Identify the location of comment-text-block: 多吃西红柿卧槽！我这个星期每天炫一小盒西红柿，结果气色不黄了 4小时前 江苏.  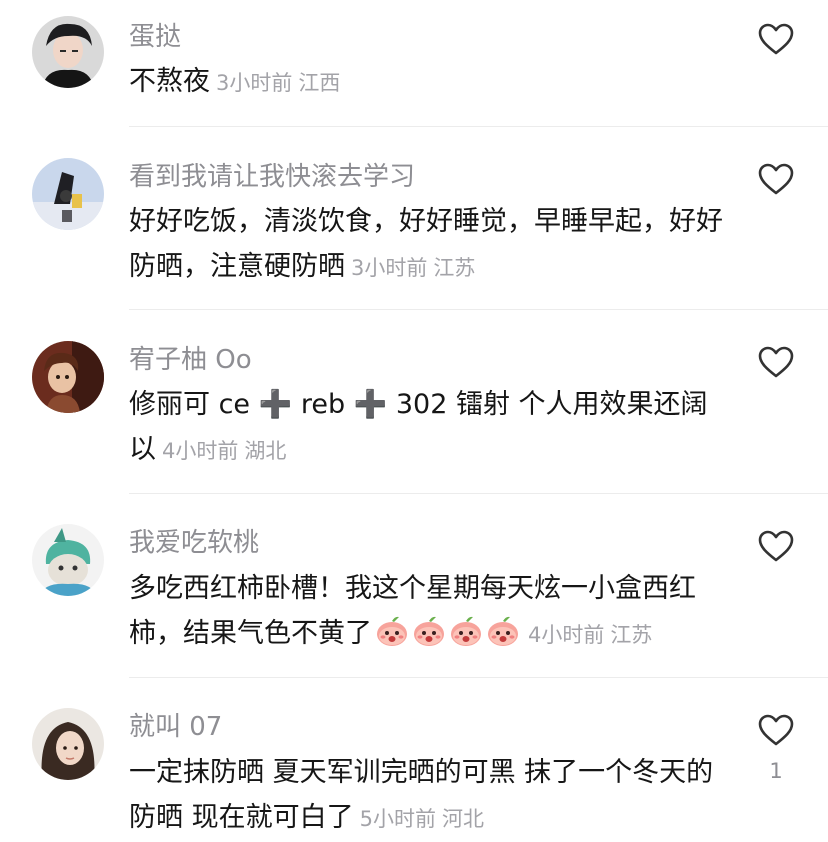
(429, 612).